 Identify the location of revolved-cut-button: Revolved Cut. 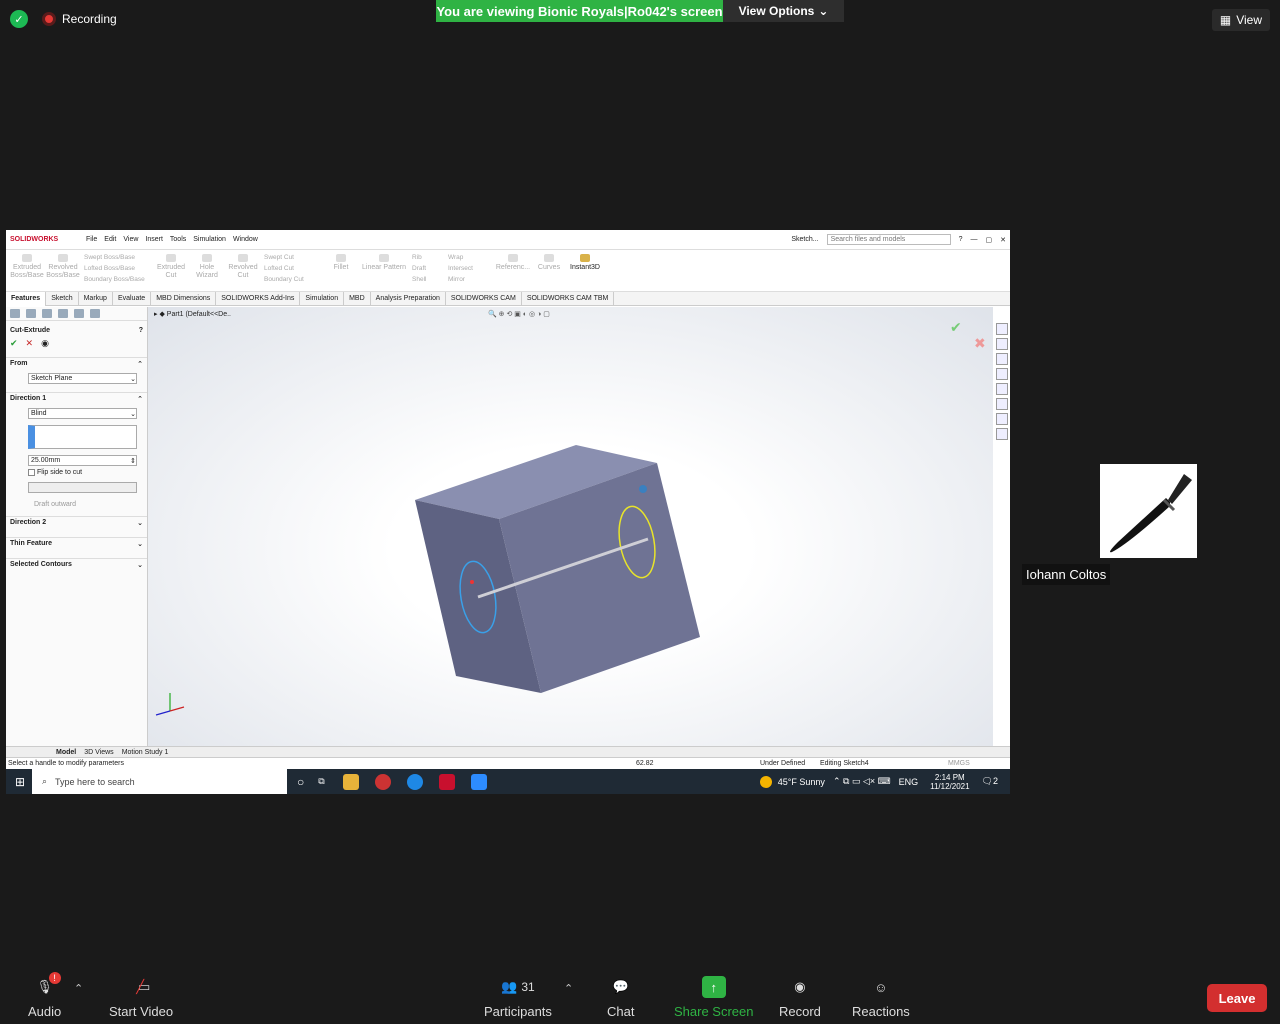
(243, 266).